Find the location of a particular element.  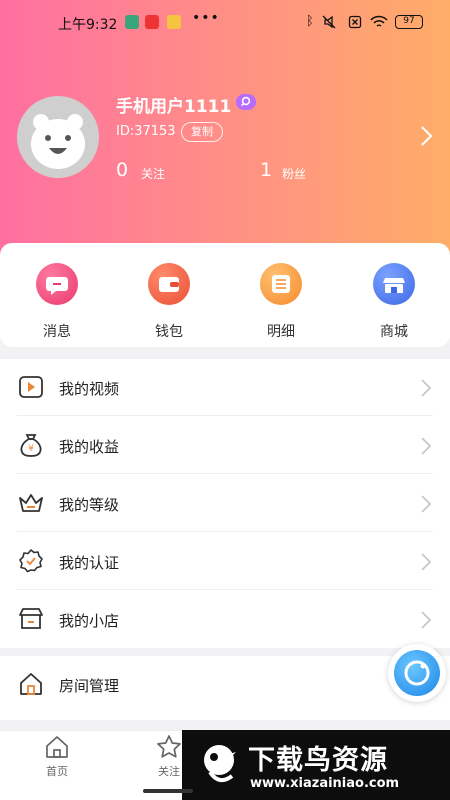

menu-item-label: 我的等级 is located at coordinates (89, 505).